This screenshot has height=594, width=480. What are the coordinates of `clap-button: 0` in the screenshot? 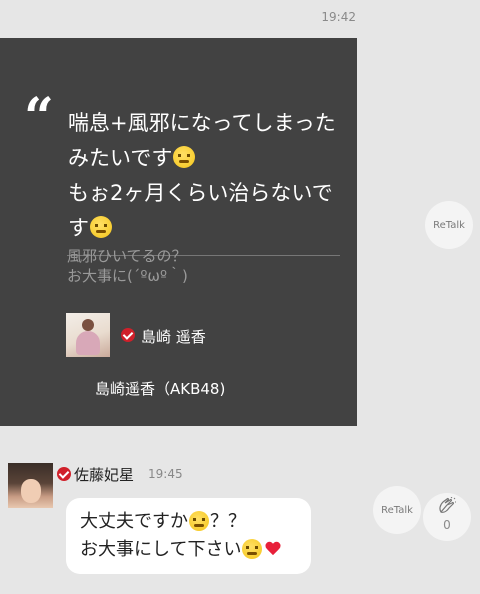 It's located at (447, 517).